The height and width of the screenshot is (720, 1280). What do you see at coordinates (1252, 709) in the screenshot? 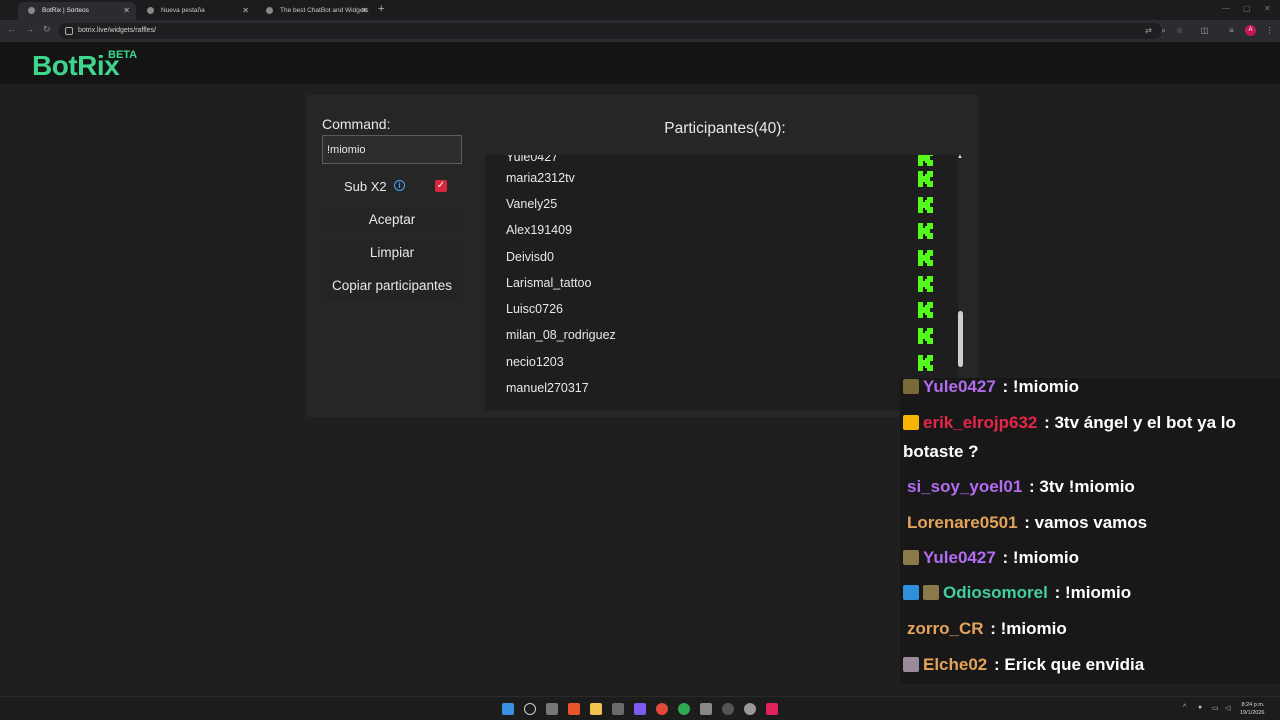
I see `taskbar-clock: 8:24 p.m. 19/1/2026` at bounding box center [1252, 709].